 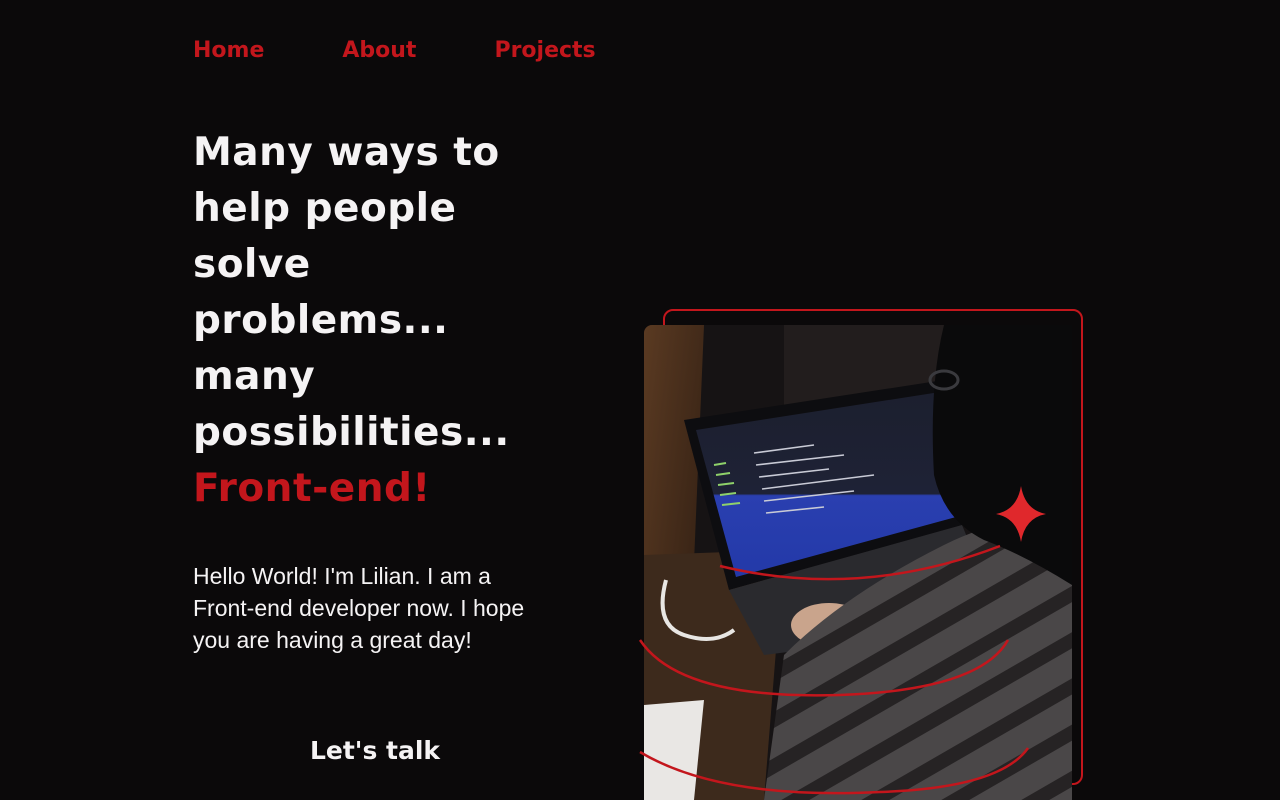 I want to click on lets-talk-button: Let's talk, so click(x=375, y=750).